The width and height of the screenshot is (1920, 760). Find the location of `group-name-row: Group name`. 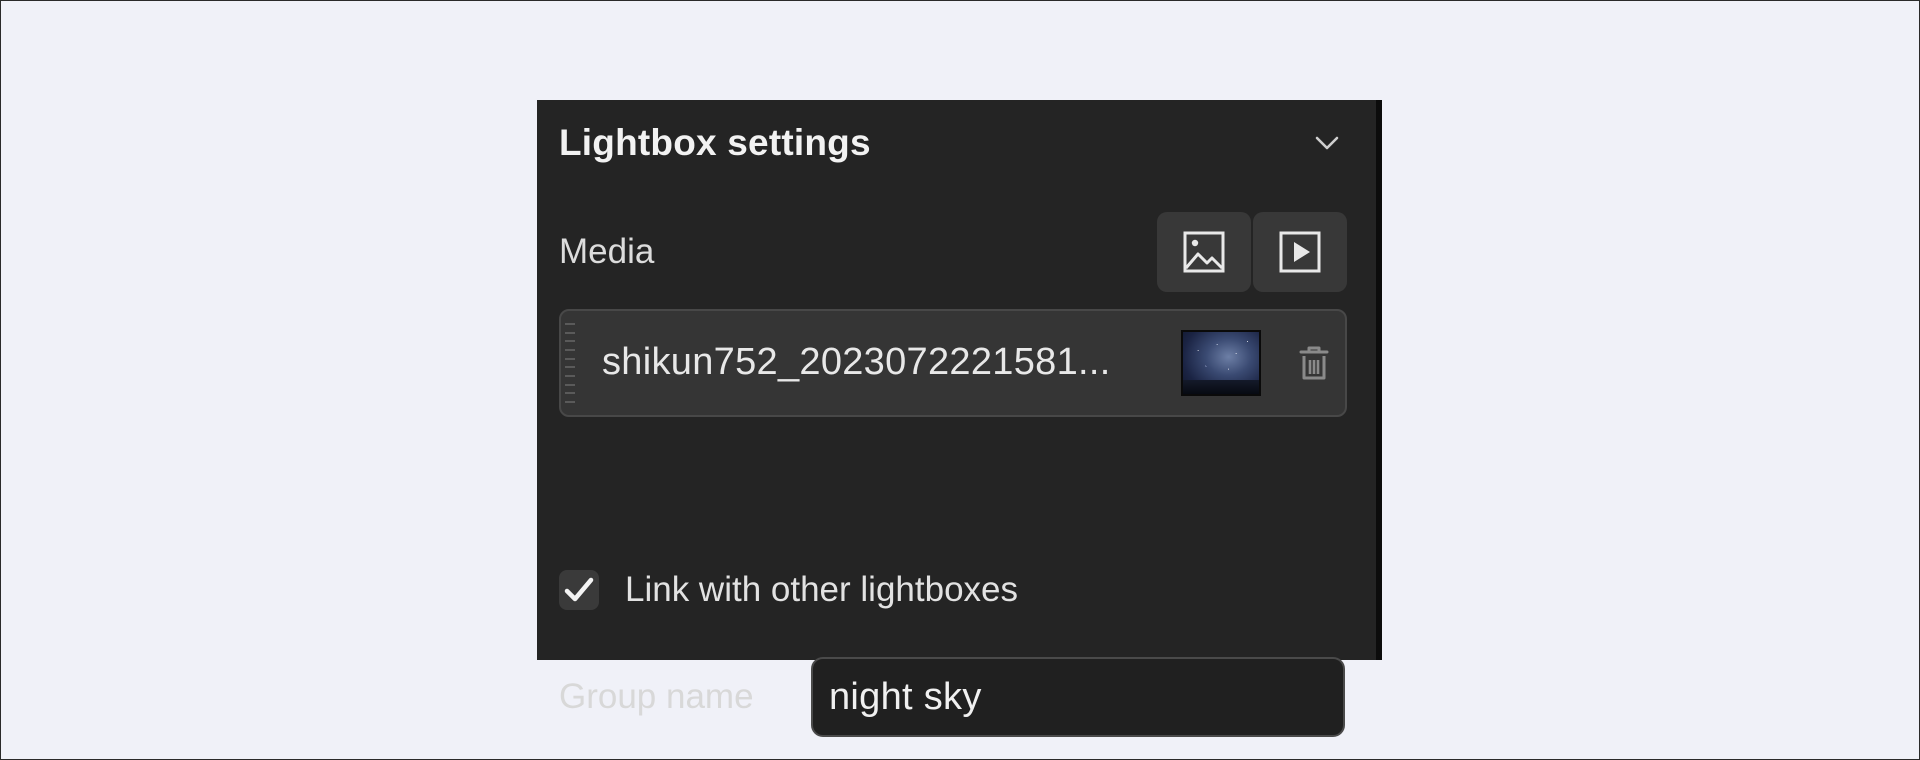

group-name-row: Group name is located at coordinates (954, 697).